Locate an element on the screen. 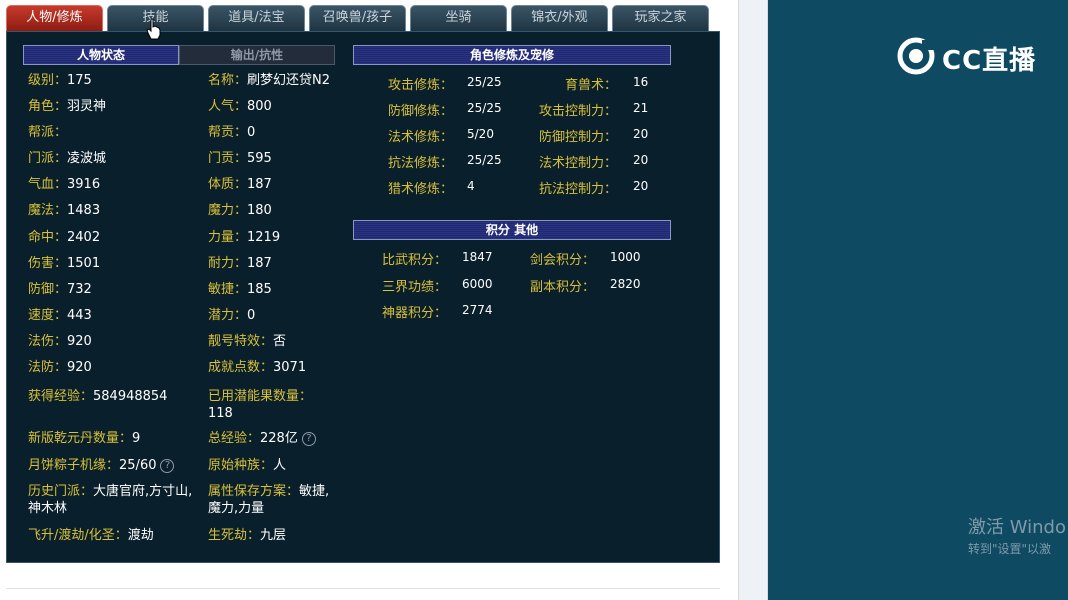 The width and height of the screenshot is (1068, 600). field-label: 门贡： is located at coordinates (228, 158).